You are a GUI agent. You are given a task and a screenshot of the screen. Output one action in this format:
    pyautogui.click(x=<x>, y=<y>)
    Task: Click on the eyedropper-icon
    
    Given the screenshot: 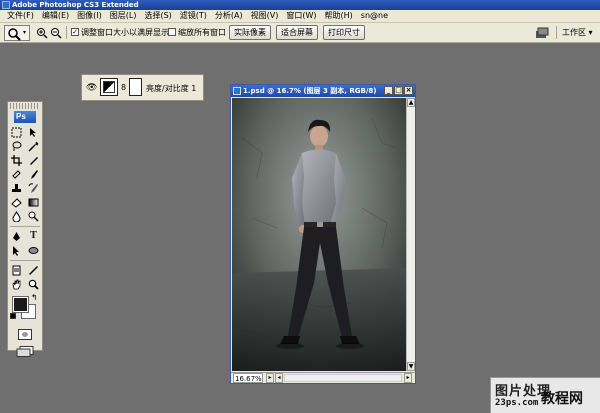 What is the action you would take?
    pyautogui.click(x=33, y=270)
    